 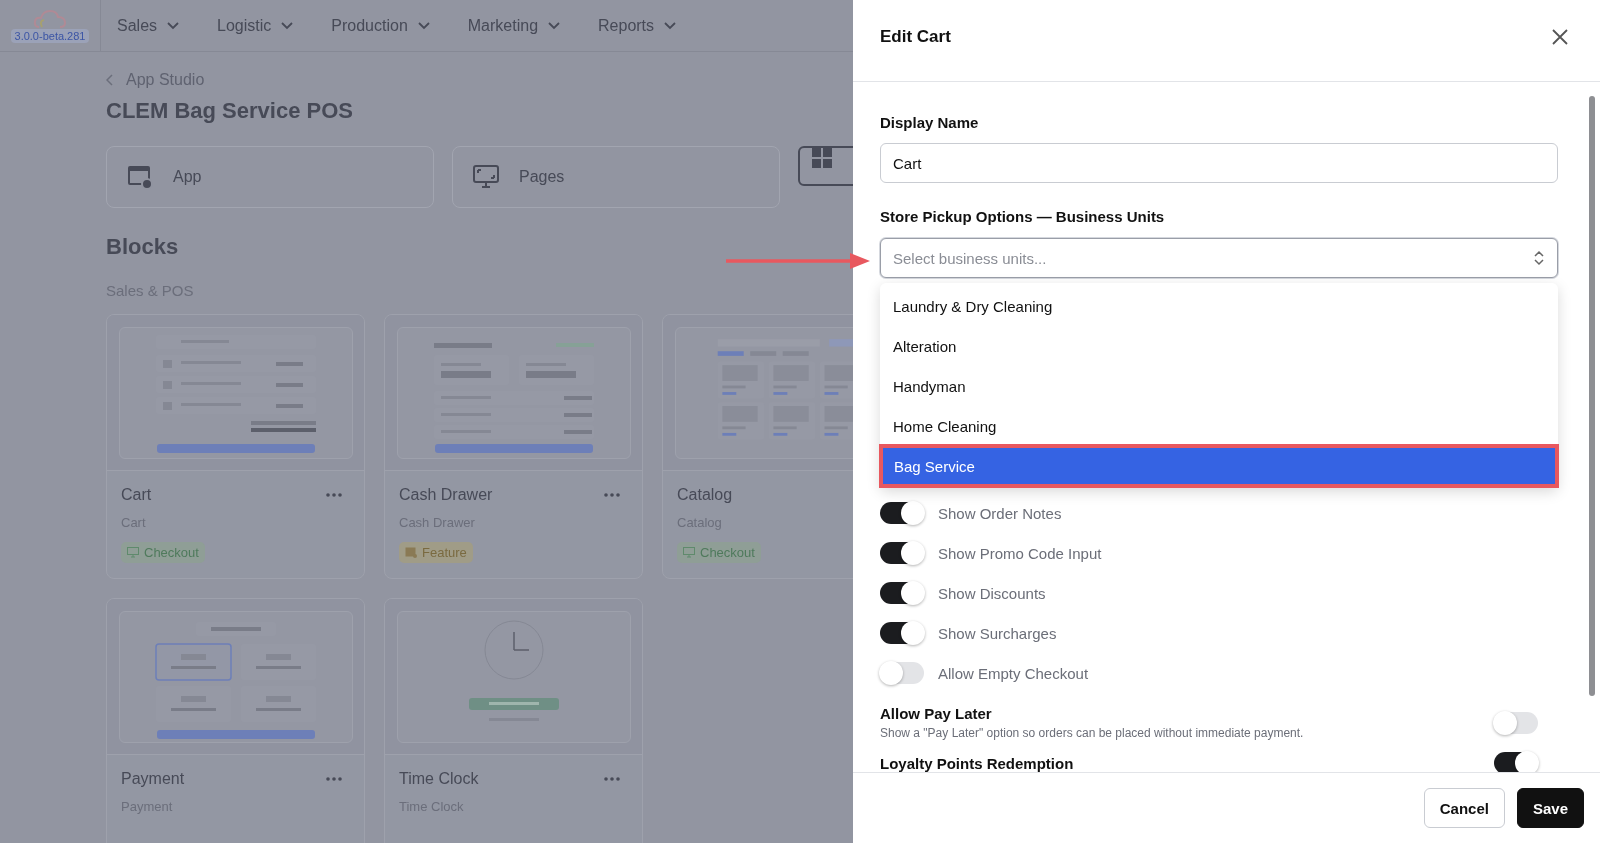 I want to click on dropdown-option: Alteration, so click(x=1219, y=346).